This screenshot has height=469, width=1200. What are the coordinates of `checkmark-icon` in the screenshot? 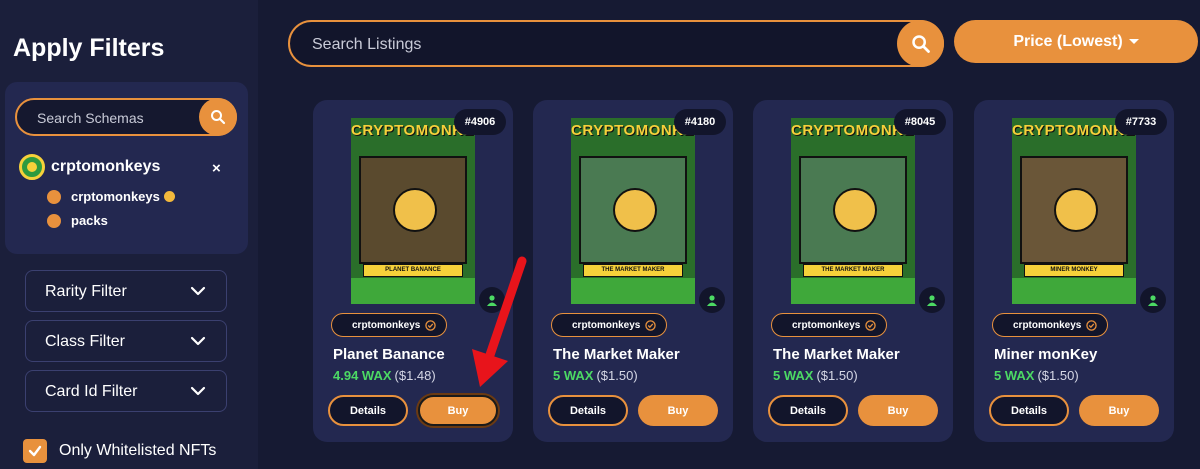 It's located at (35, 451).